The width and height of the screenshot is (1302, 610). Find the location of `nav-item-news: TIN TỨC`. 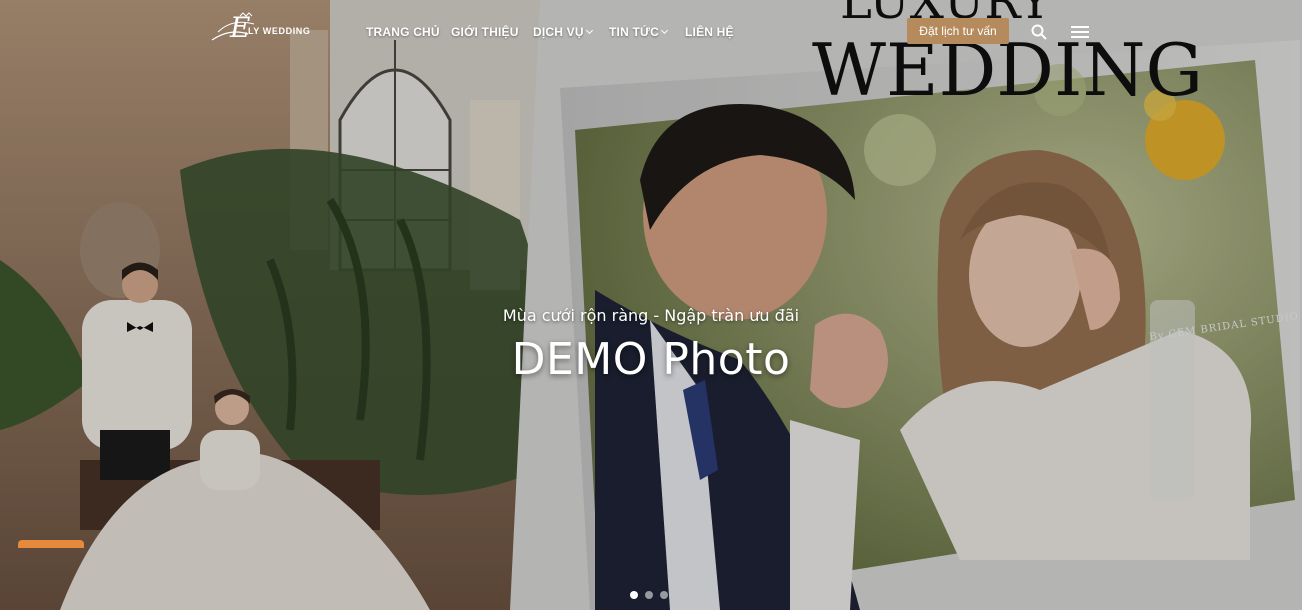

nav-item-news: TIN TỨC is located at coordinates (639, 32).